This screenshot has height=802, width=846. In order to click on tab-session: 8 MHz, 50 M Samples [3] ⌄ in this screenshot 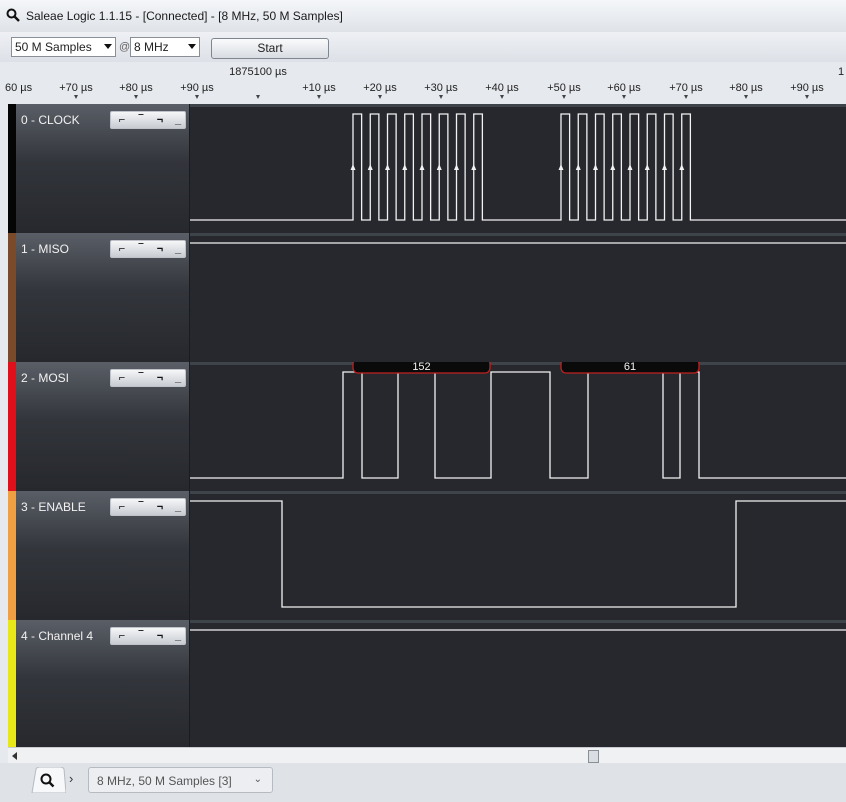, I will do `click(180, 780)`.